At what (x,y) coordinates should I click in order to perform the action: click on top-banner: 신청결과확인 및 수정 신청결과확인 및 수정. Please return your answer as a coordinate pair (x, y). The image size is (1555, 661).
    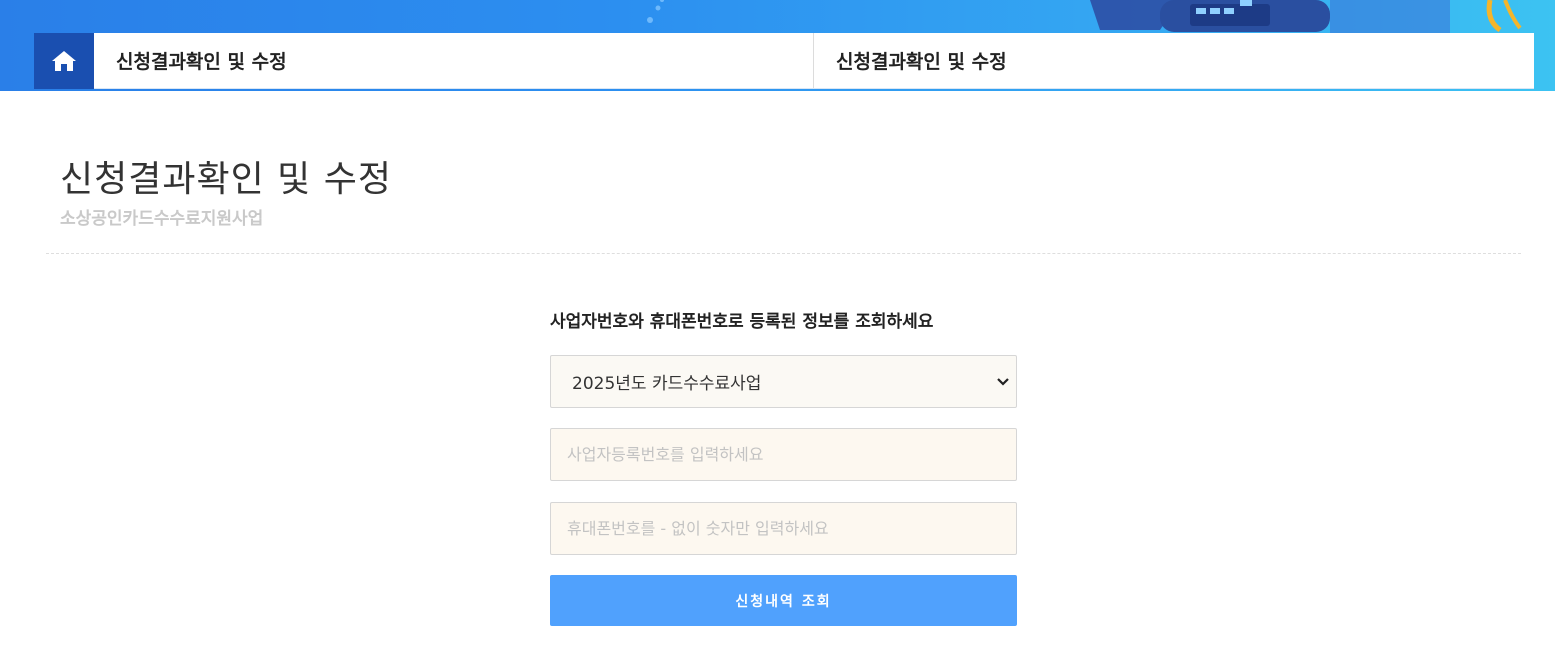
    Looking at the image, I should click on (777, 45).